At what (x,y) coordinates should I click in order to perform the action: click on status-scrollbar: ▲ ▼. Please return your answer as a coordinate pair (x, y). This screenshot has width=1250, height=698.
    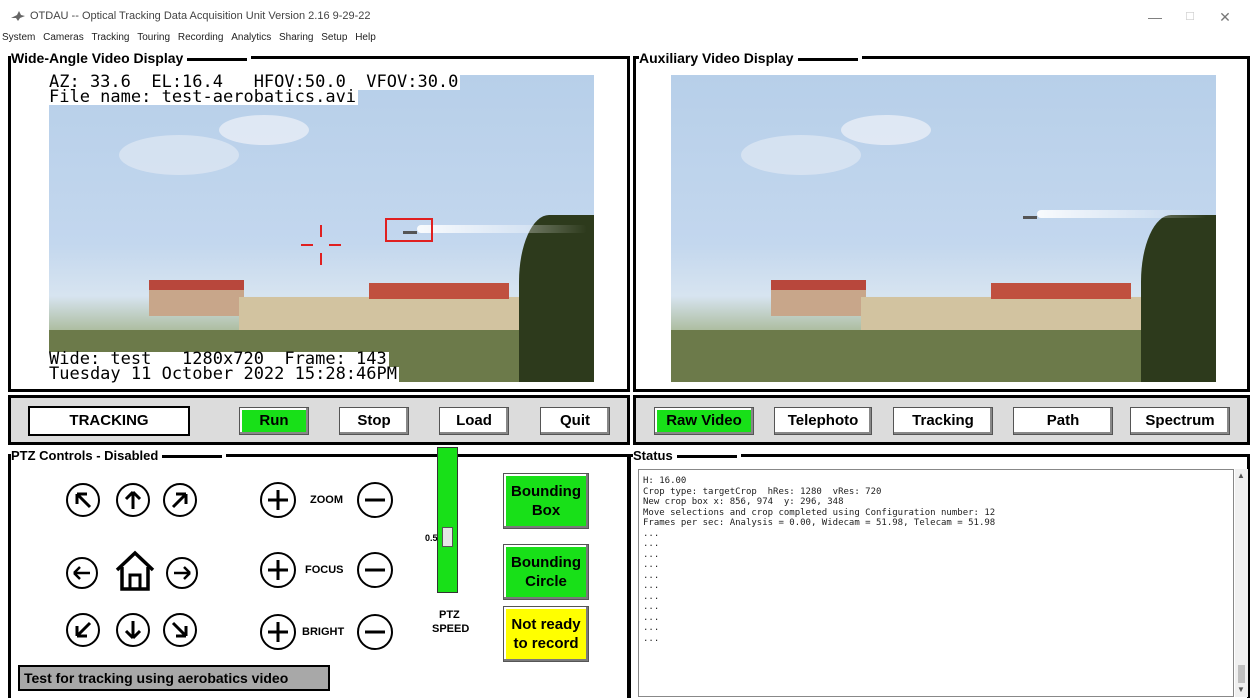
    Looking at the image, I should click on (1241, 583).